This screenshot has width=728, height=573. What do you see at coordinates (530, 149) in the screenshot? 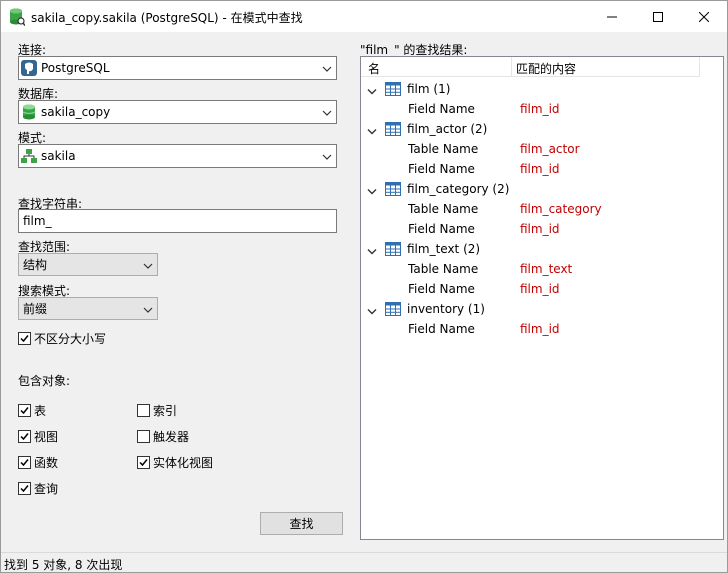
I see `match-row: Table Name film_actor` at bounding box center [530, 149].